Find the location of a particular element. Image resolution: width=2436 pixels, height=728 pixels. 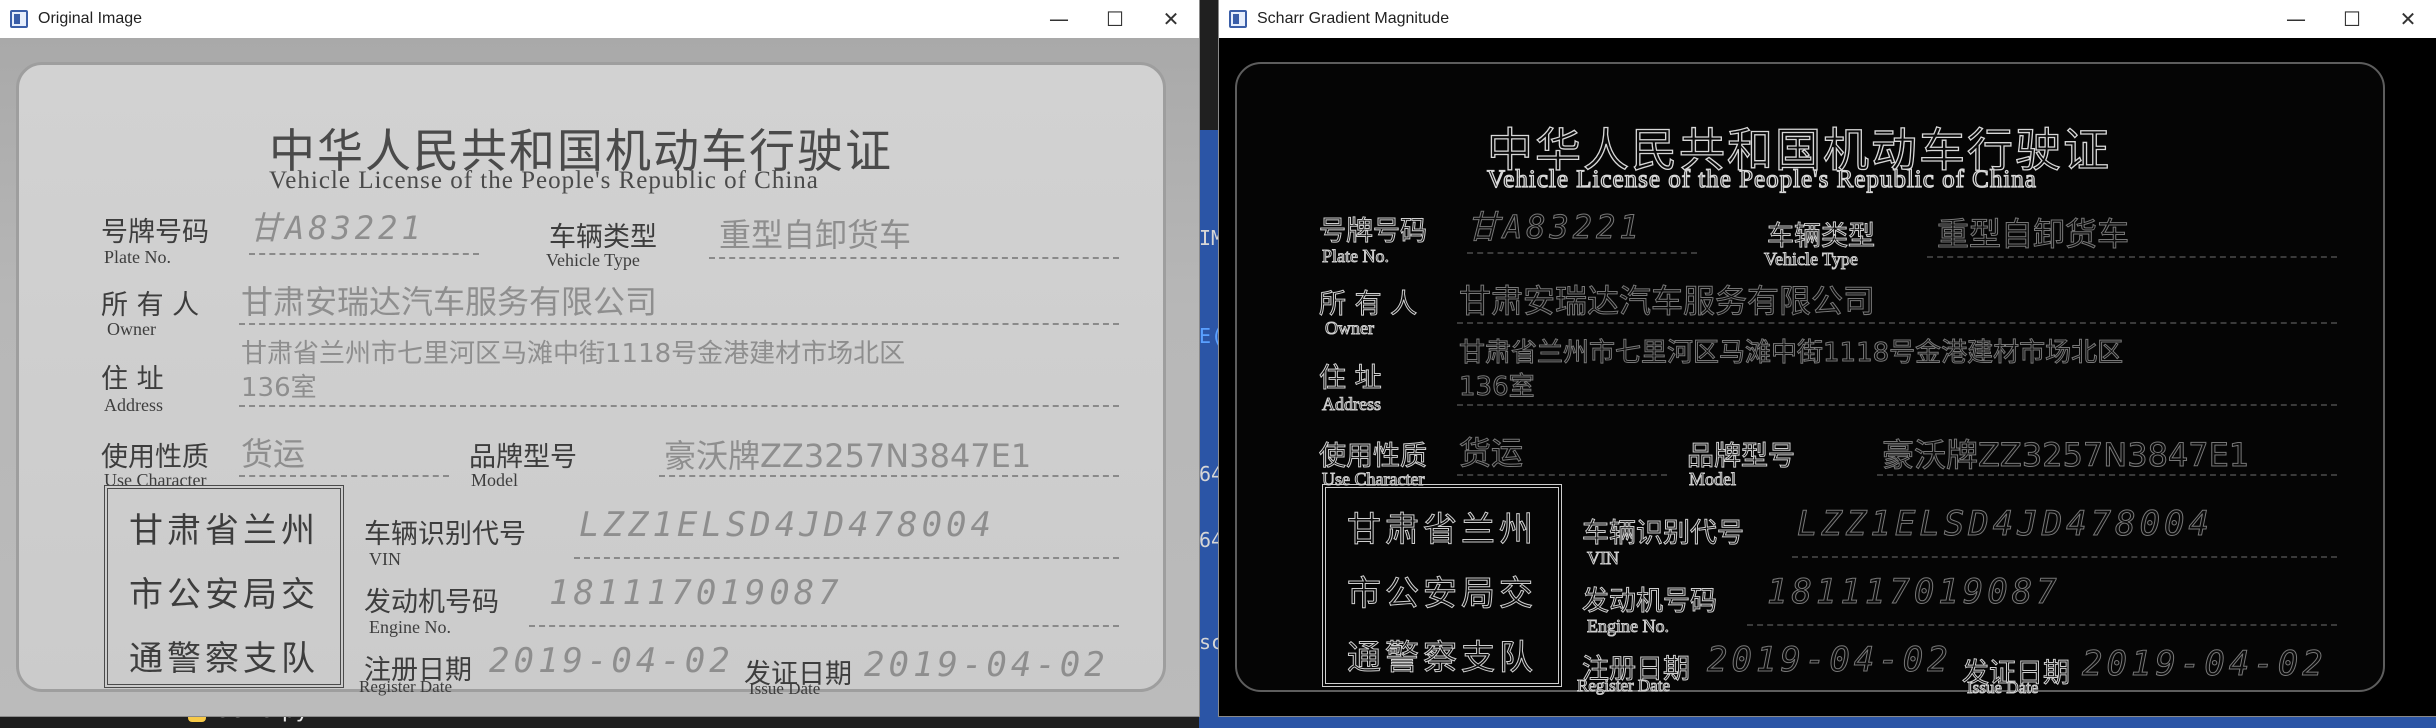

vin-label-en: VIN is located at coordinates (1603, 558).